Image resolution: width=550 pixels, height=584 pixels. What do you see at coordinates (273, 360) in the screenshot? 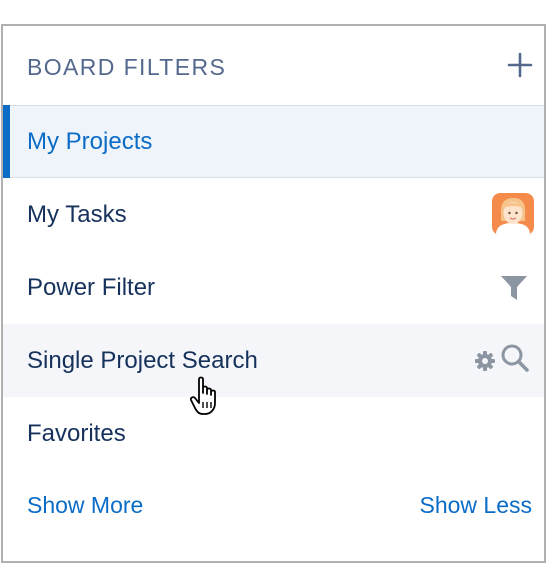
I see `filter-item-single-project-search: Single Project Search` at bounding box center [273, 360].